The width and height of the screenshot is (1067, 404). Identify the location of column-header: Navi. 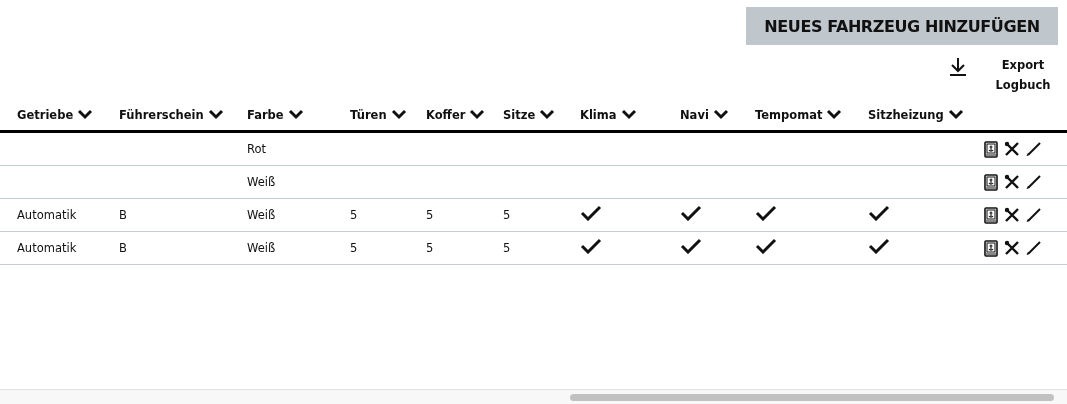
(694, 114).